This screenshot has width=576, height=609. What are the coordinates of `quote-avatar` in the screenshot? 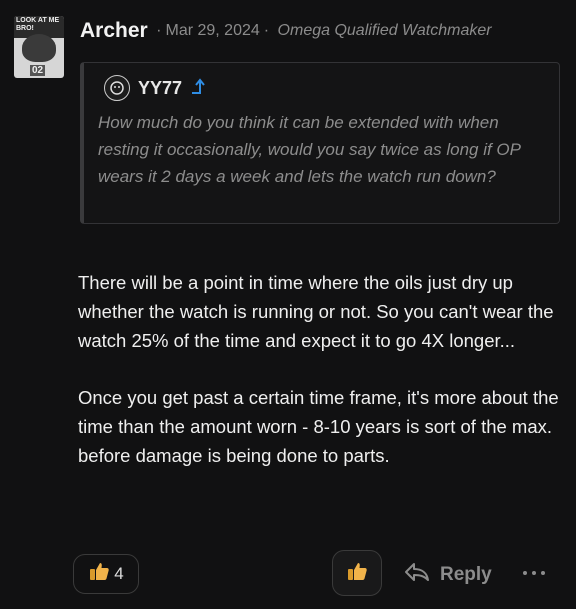 It's located at (117, 88).